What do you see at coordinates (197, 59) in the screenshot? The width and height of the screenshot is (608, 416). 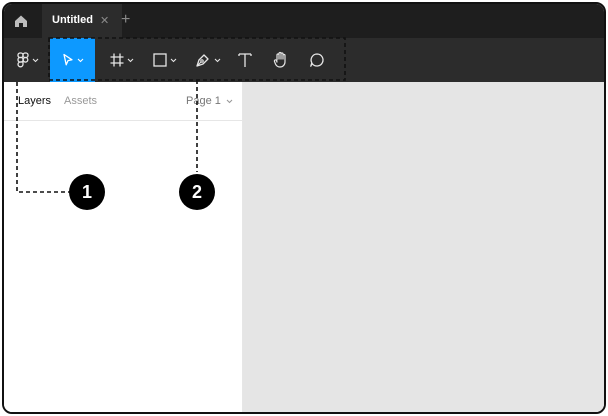 I see `toolbar-highlight-box` at bounding box center [197, 59].